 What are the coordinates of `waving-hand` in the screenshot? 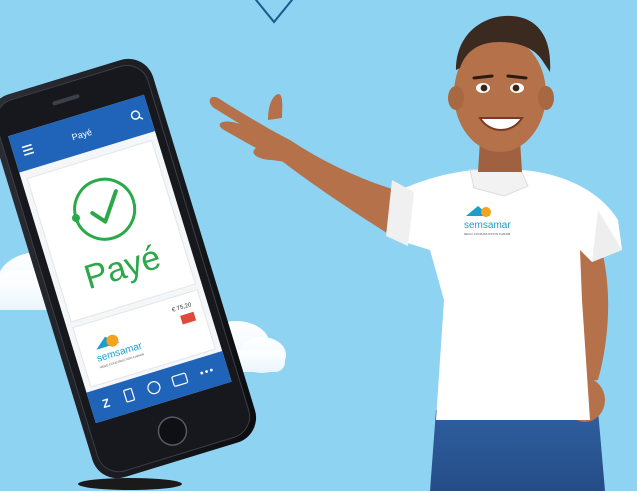 It's located at (249, 128).